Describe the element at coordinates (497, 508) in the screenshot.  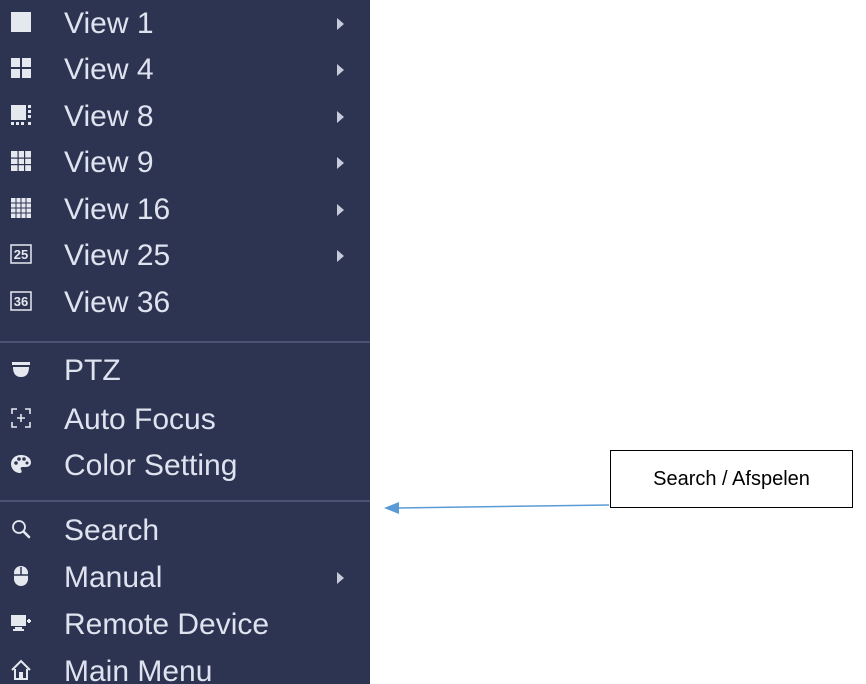
I see `callout-pointer-arrow` at that location.